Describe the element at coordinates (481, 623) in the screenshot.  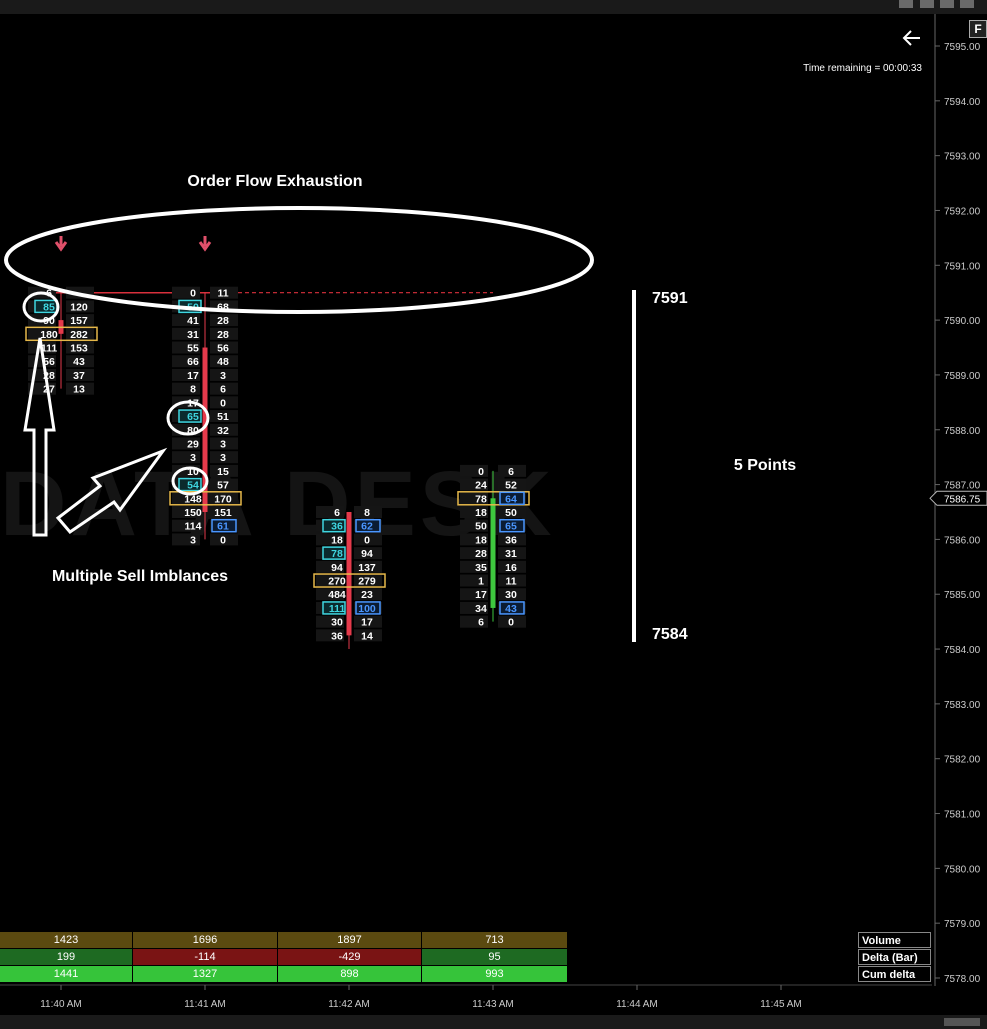
I see `bid-volume-text: 6` at that location.